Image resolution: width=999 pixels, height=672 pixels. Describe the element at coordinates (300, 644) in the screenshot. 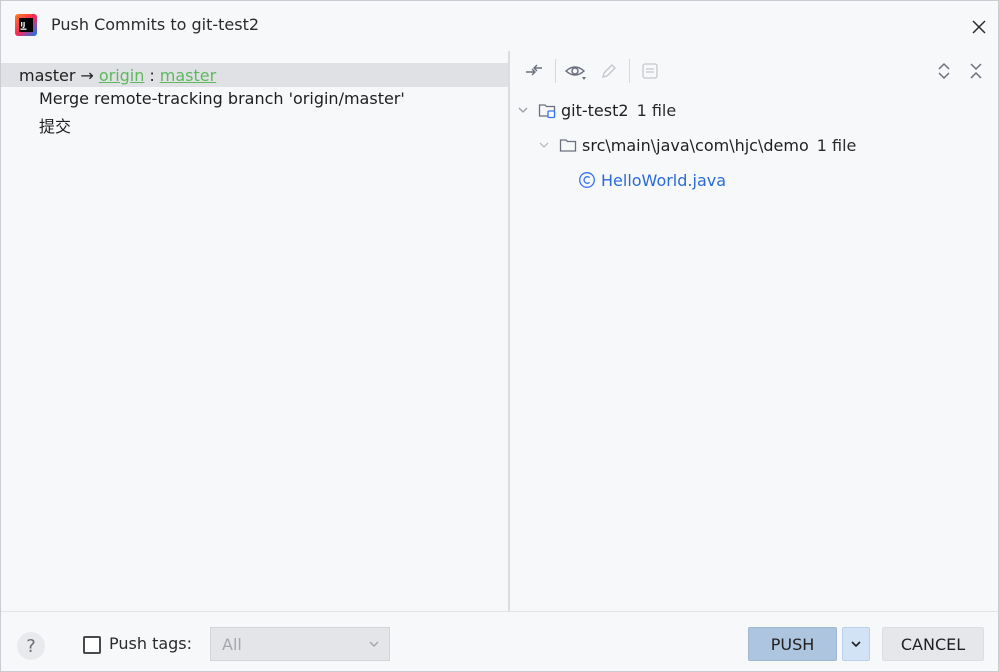

I see `tags-select: All` at that location.